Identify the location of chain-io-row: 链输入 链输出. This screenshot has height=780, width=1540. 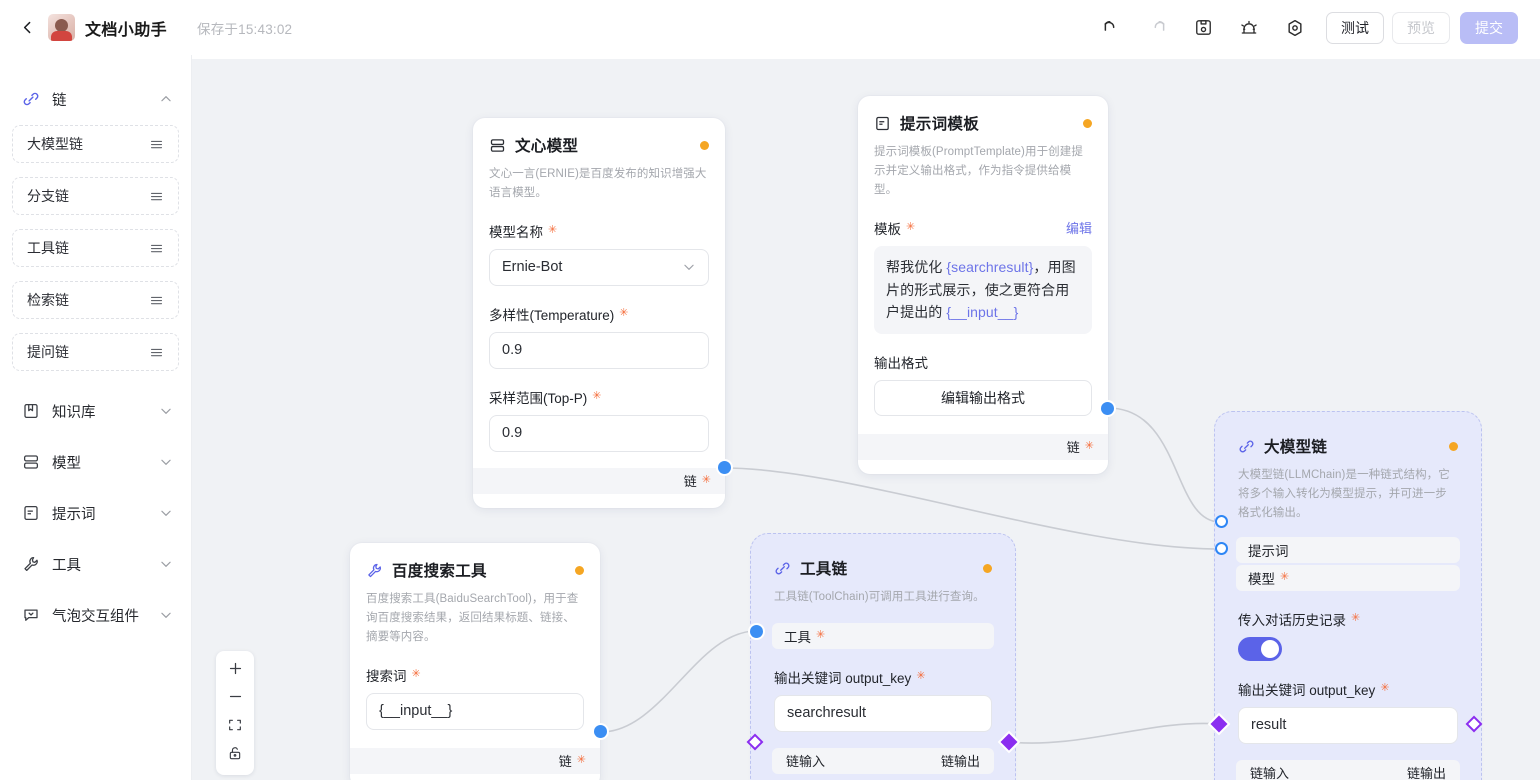
(1348, 769).